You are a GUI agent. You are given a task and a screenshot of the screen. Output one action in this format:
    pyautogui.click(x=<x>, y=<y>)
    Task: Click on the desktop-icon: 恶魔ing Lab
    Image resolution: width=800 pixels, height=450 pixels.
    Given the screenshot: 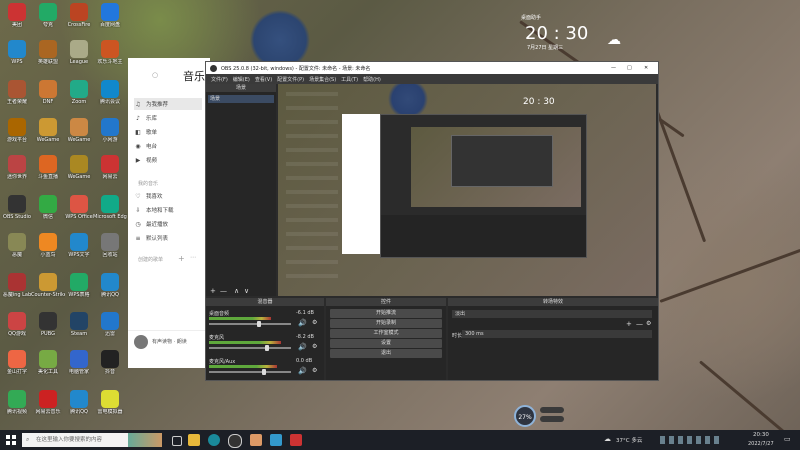 What is the action you would take?
    pyautogui.click(x=17, y=285)
    